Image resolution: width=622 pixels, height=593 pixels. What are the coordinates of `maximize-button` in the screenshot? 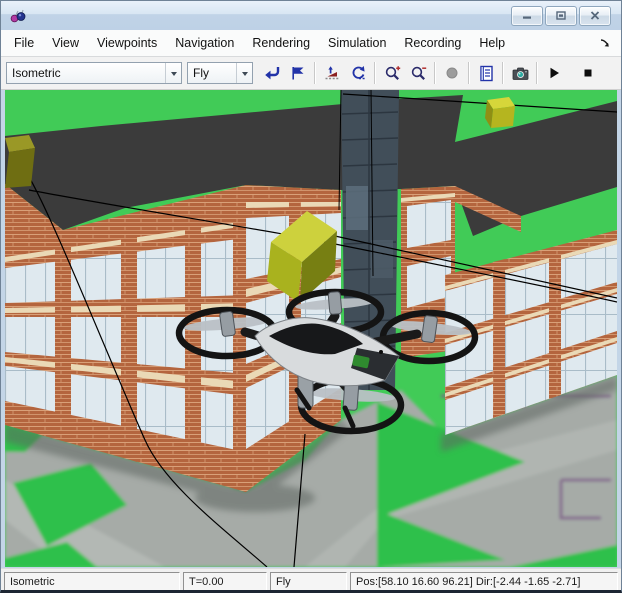 It's located at (561, 15).